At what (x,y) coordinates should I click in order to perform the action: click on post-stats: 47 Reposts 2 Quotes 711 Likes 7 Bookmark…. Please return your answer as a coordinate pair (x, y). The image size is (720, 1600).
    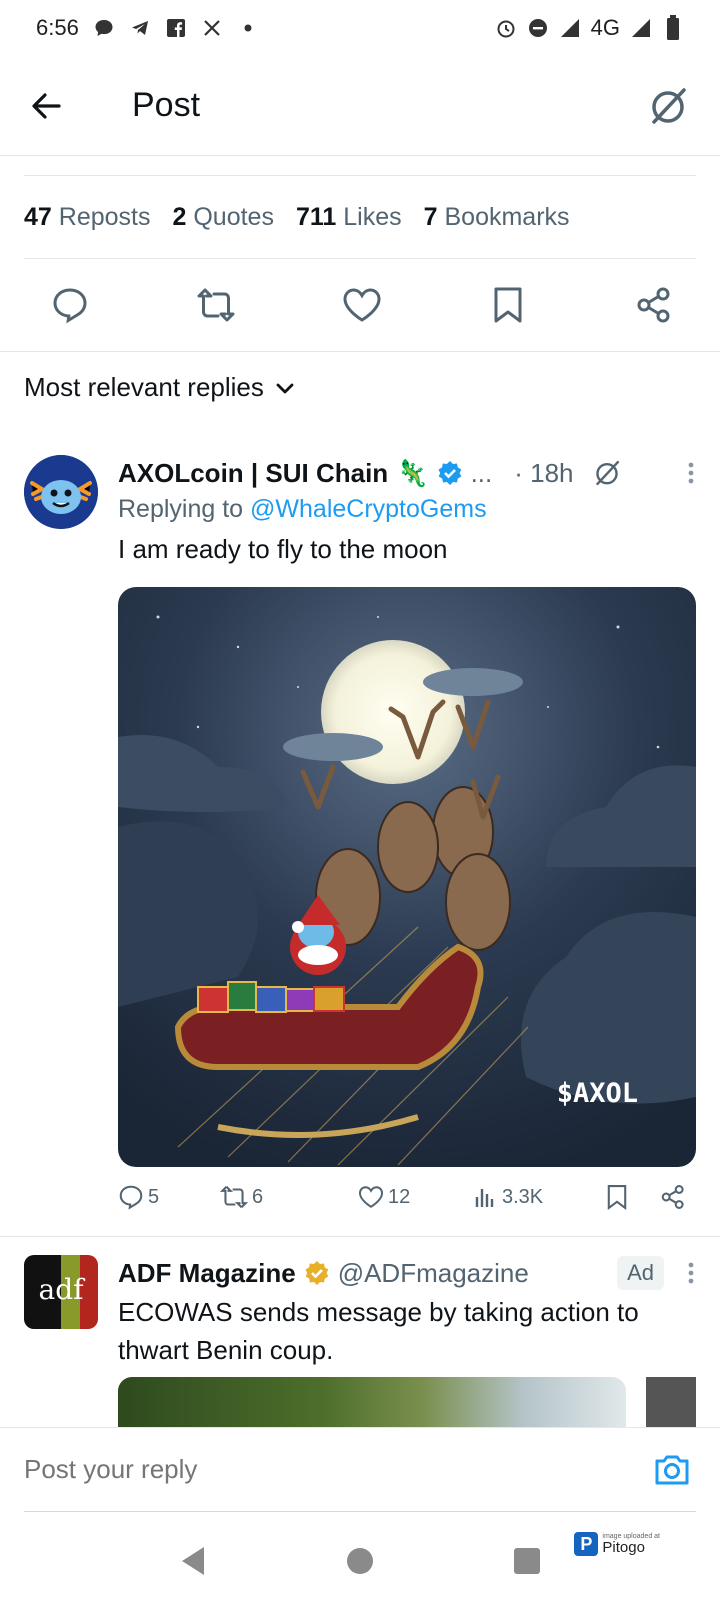
    Looking at the image, I should click on (360, 217).